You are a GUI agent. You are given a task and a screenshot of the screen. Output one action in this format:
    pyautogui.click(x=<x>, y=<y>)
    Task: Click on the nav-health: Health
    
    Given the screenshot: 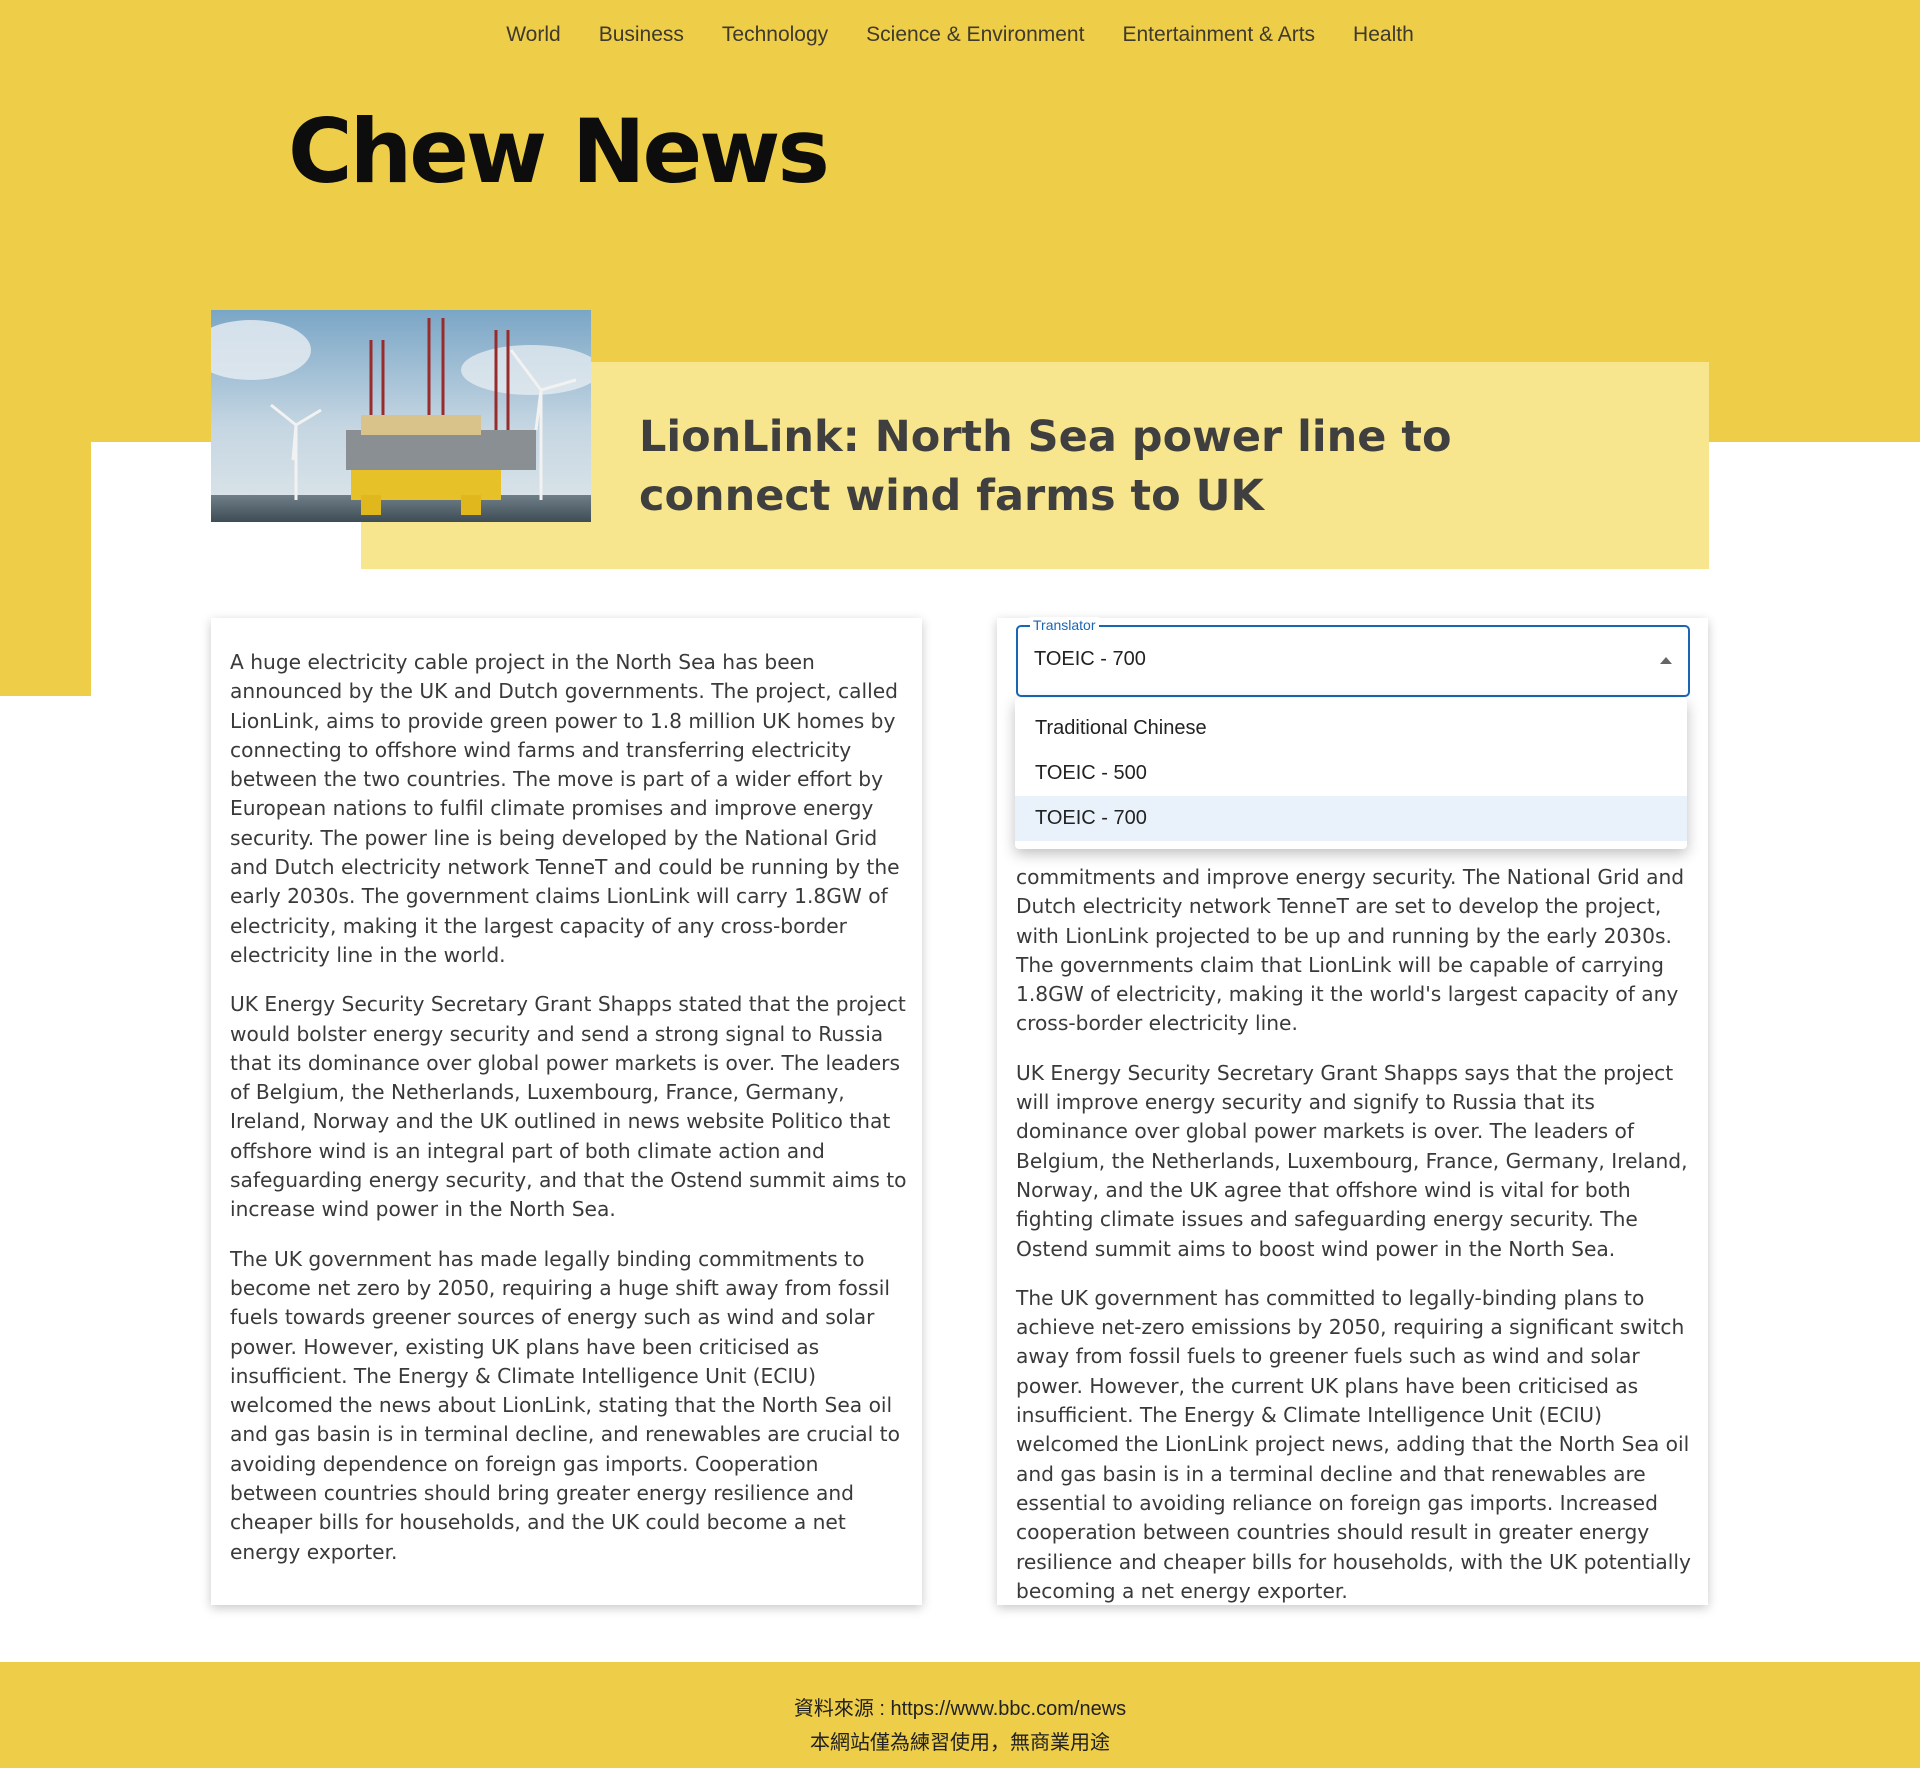 What is the action you would take?
    pyautogui.click(x=1383, y=35)
    